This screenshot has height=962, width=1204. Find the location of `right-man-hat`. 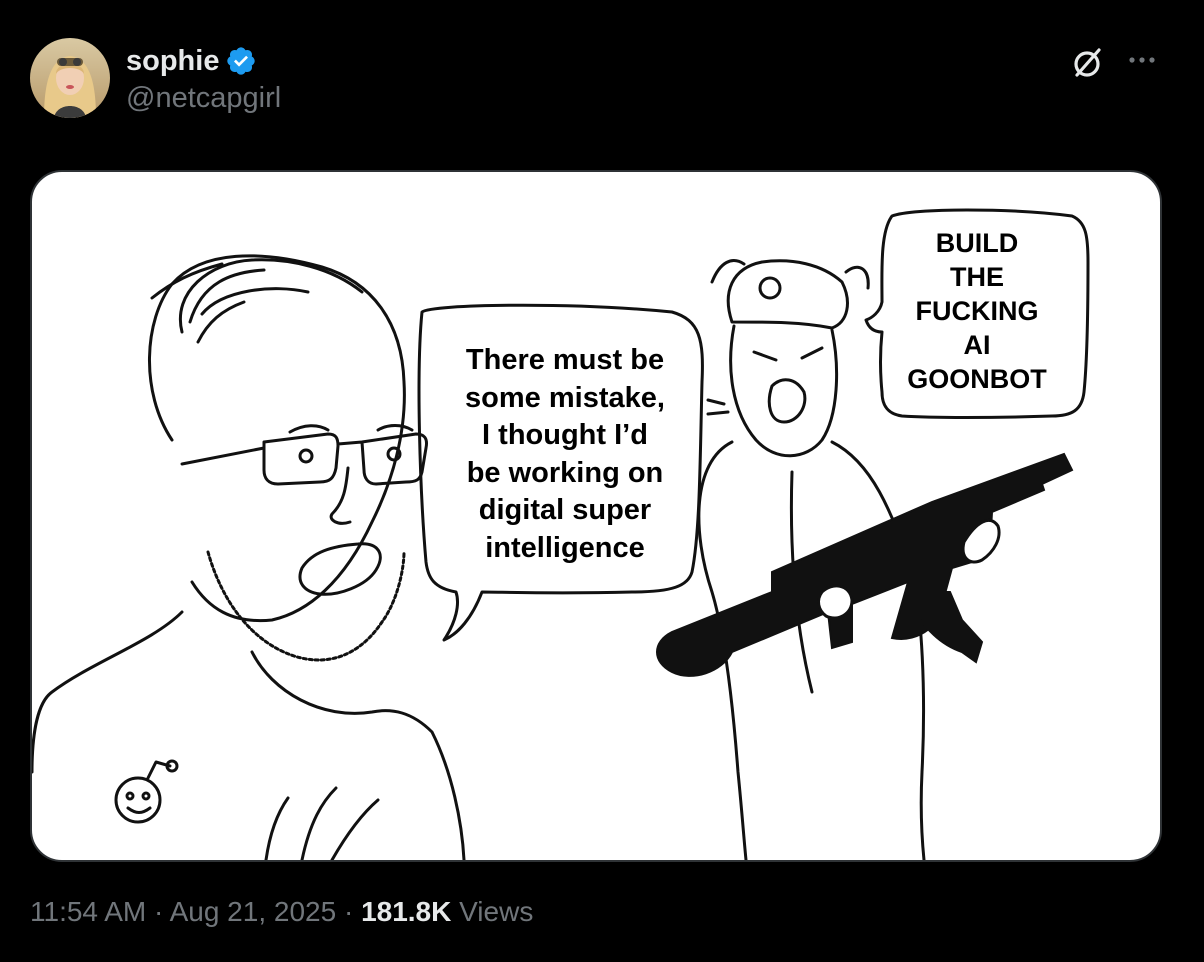

right-man-hat is located at coordinates (787, 294).